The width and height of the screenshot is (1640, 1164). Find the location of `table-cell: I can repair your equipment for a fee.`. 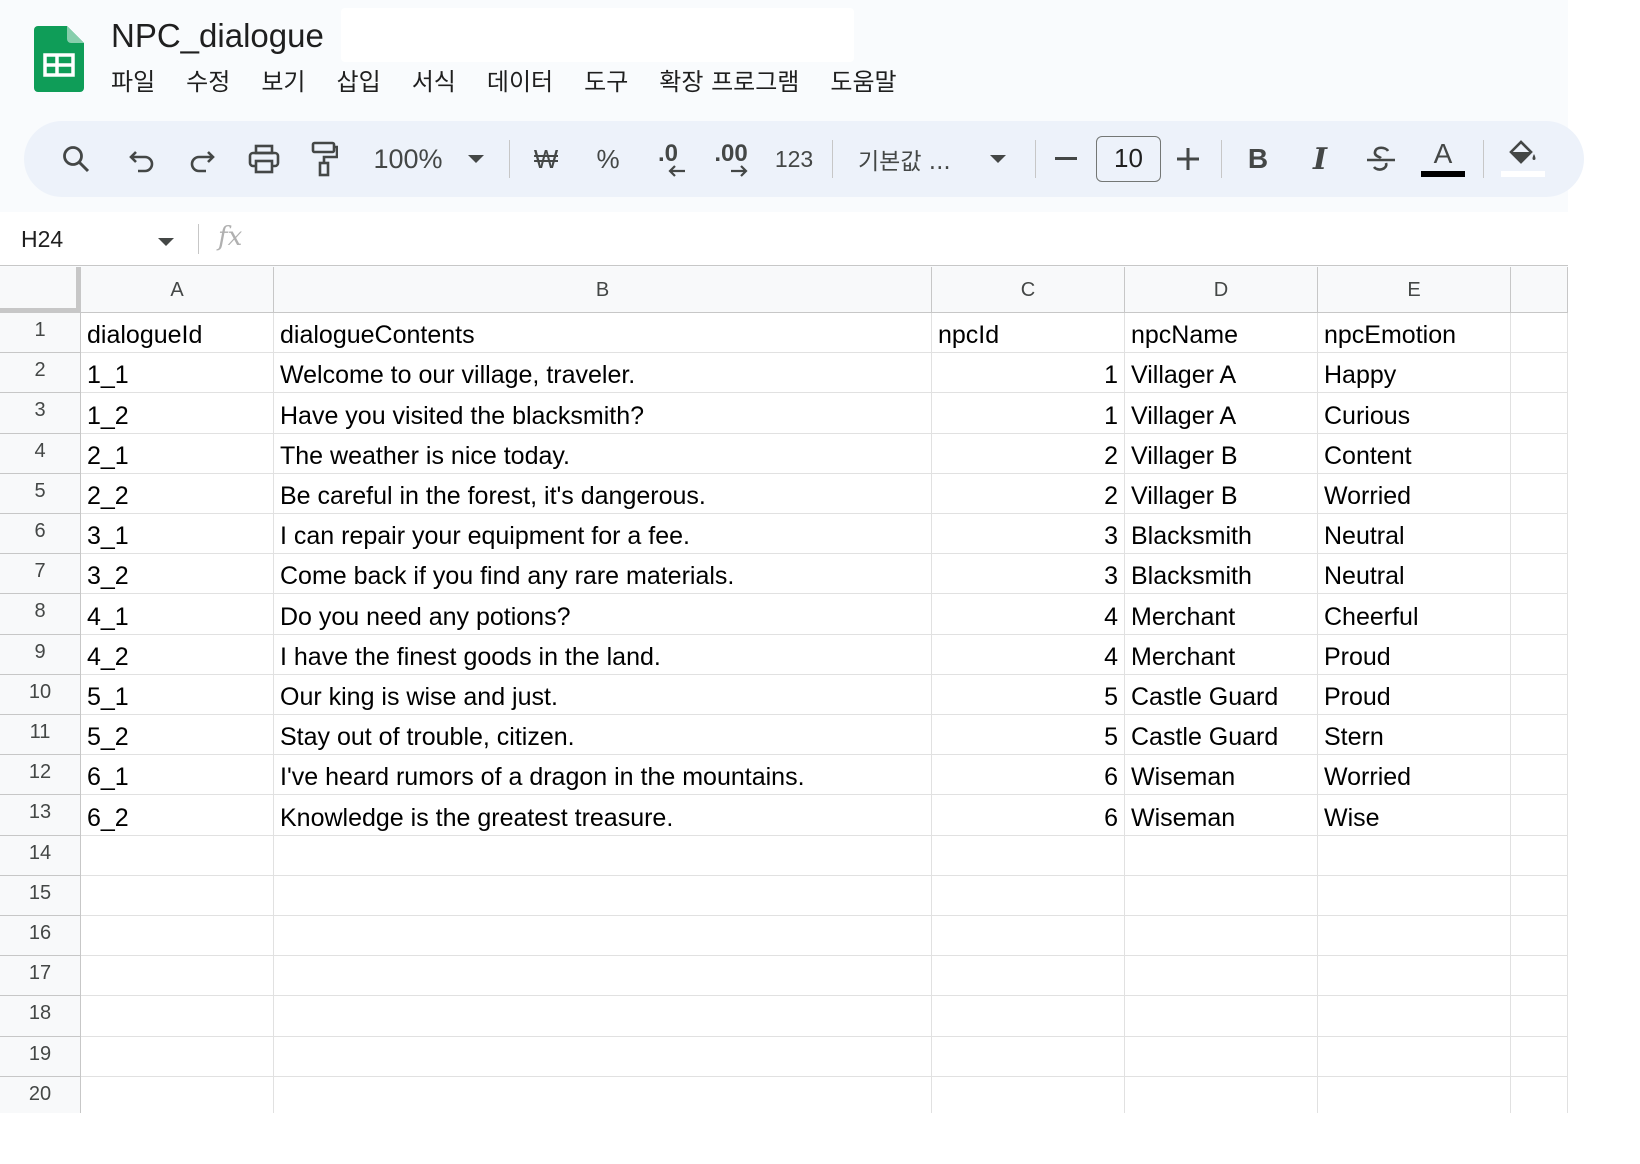

table-cell: I can repair your equipment for a fee. is located at coordinates (603, 534).